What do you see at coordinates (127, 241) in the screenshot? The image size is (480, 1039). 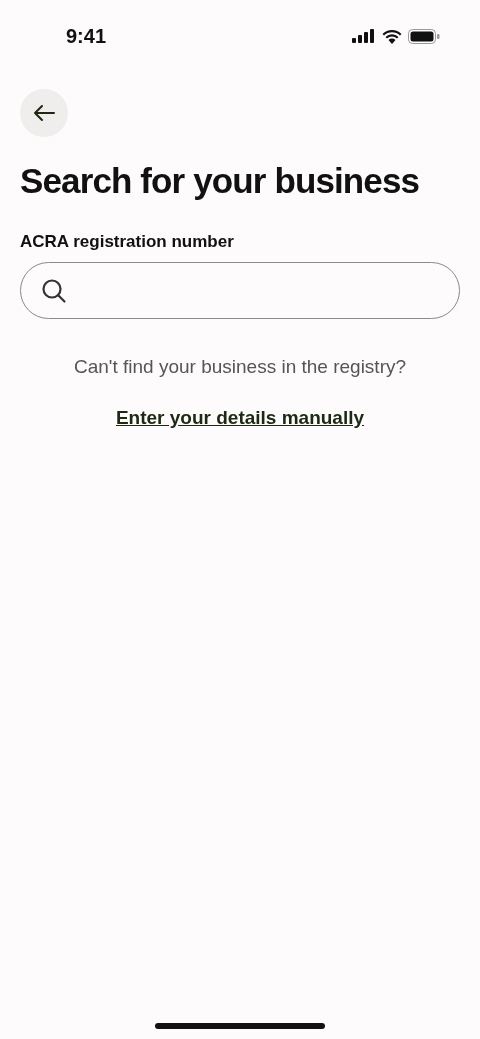 I see `field-label: ACRA registration number` at bounding box center [127, 241].